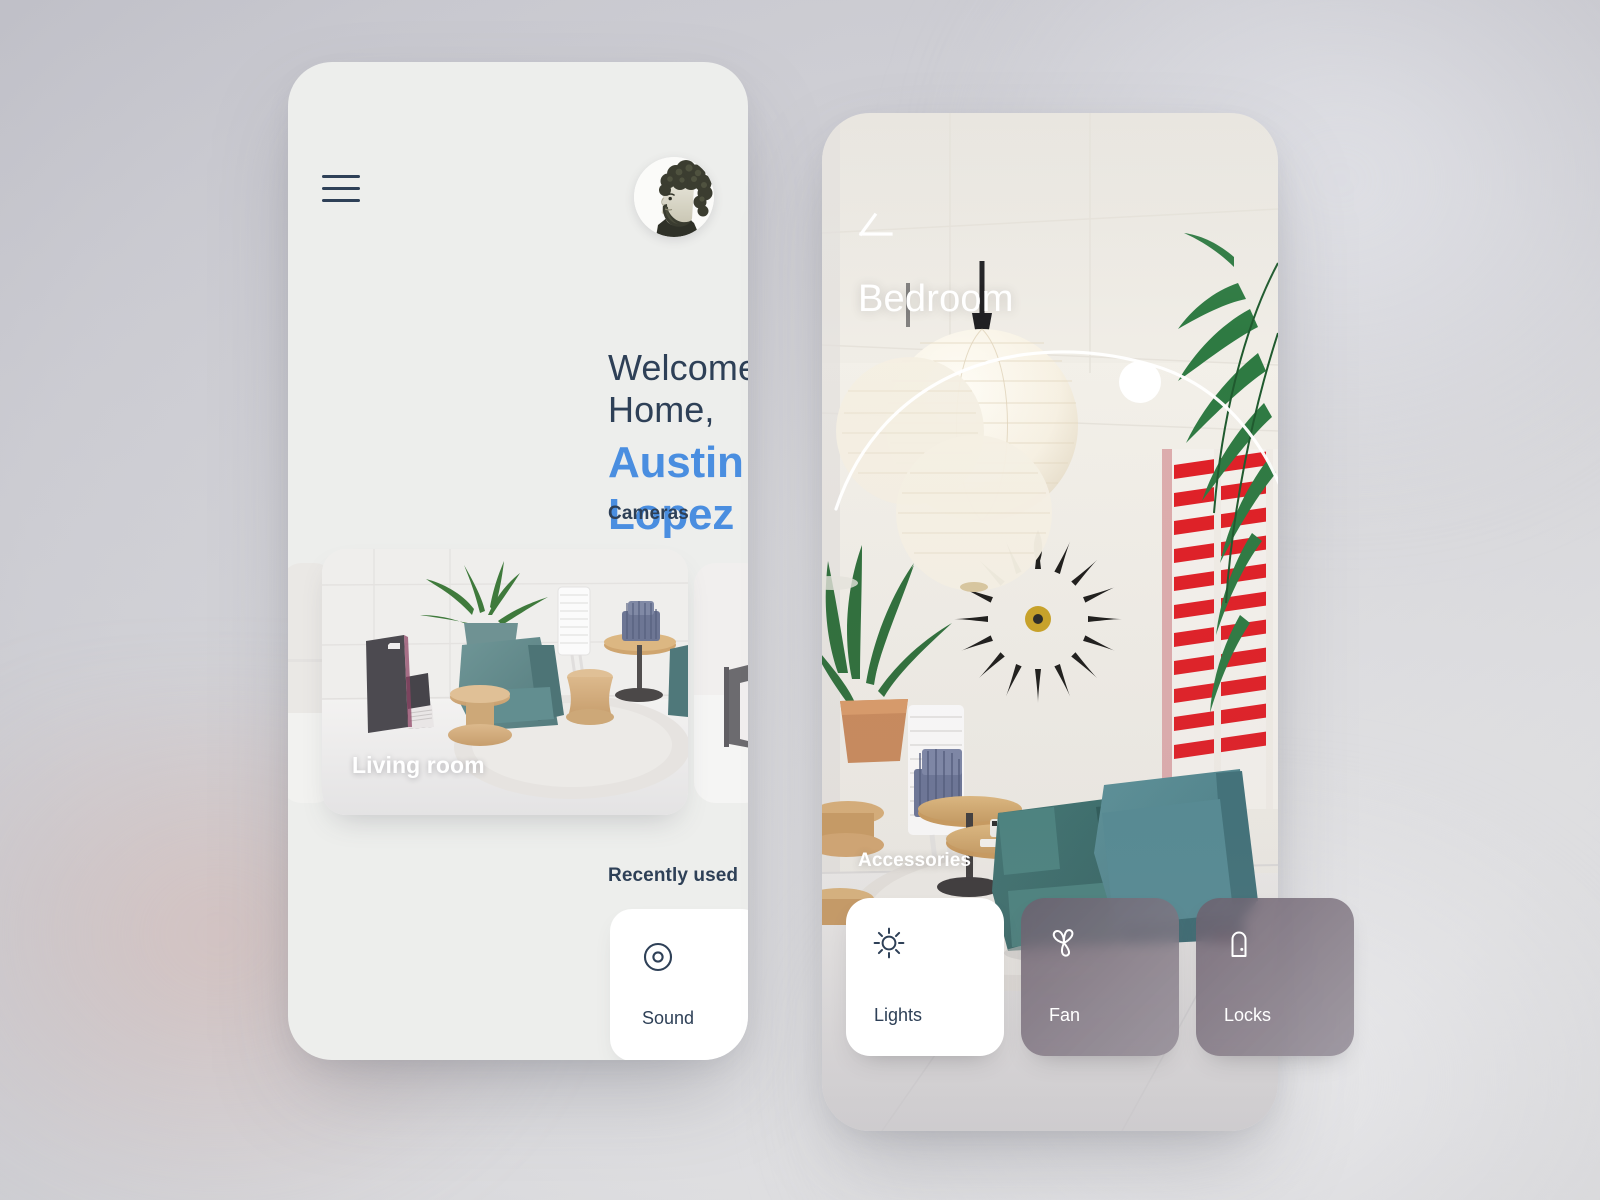  Describe the element at coordinates (889, 943) in the screenshot. I see `lights-sun-icon` at that location.